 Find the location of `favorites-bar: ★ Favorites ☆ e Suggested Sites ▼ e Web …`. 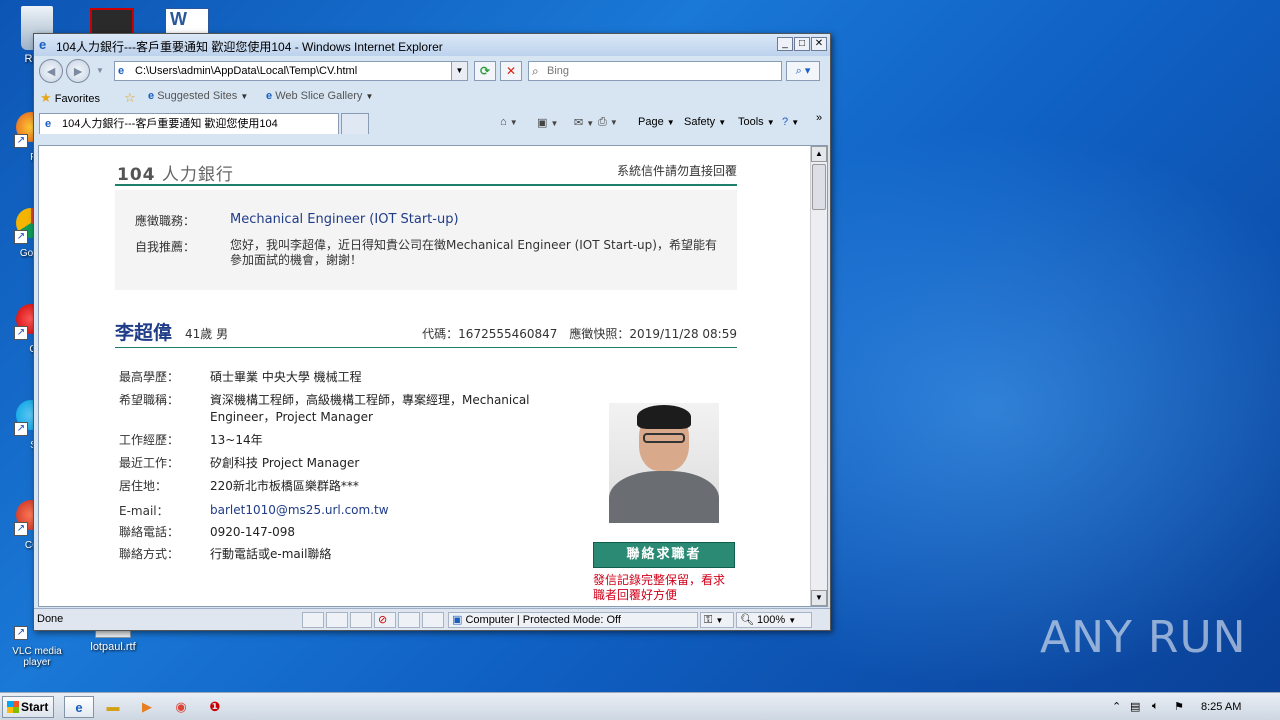

favorites-bar: ★ Favorites ☆ e Suggested Sites ▼ e Web … is located at coordinates (432, 97).